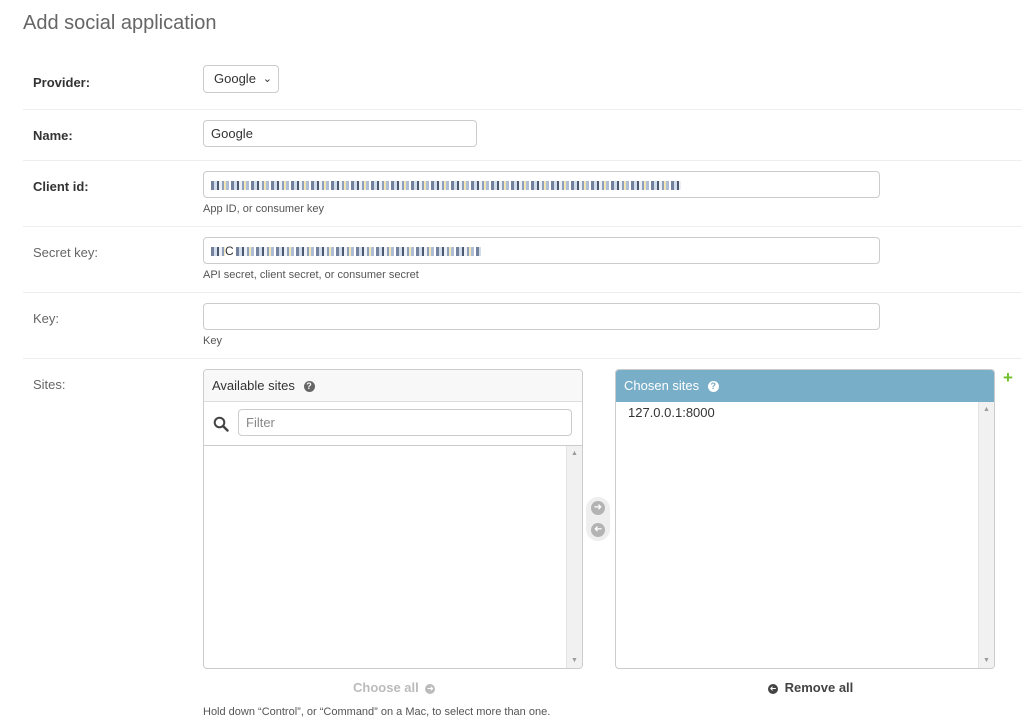  What do you see at coordinates (61, 186) in the screenshot?
I see `client-id-label: Client id:` at bounding box center [61, 186].